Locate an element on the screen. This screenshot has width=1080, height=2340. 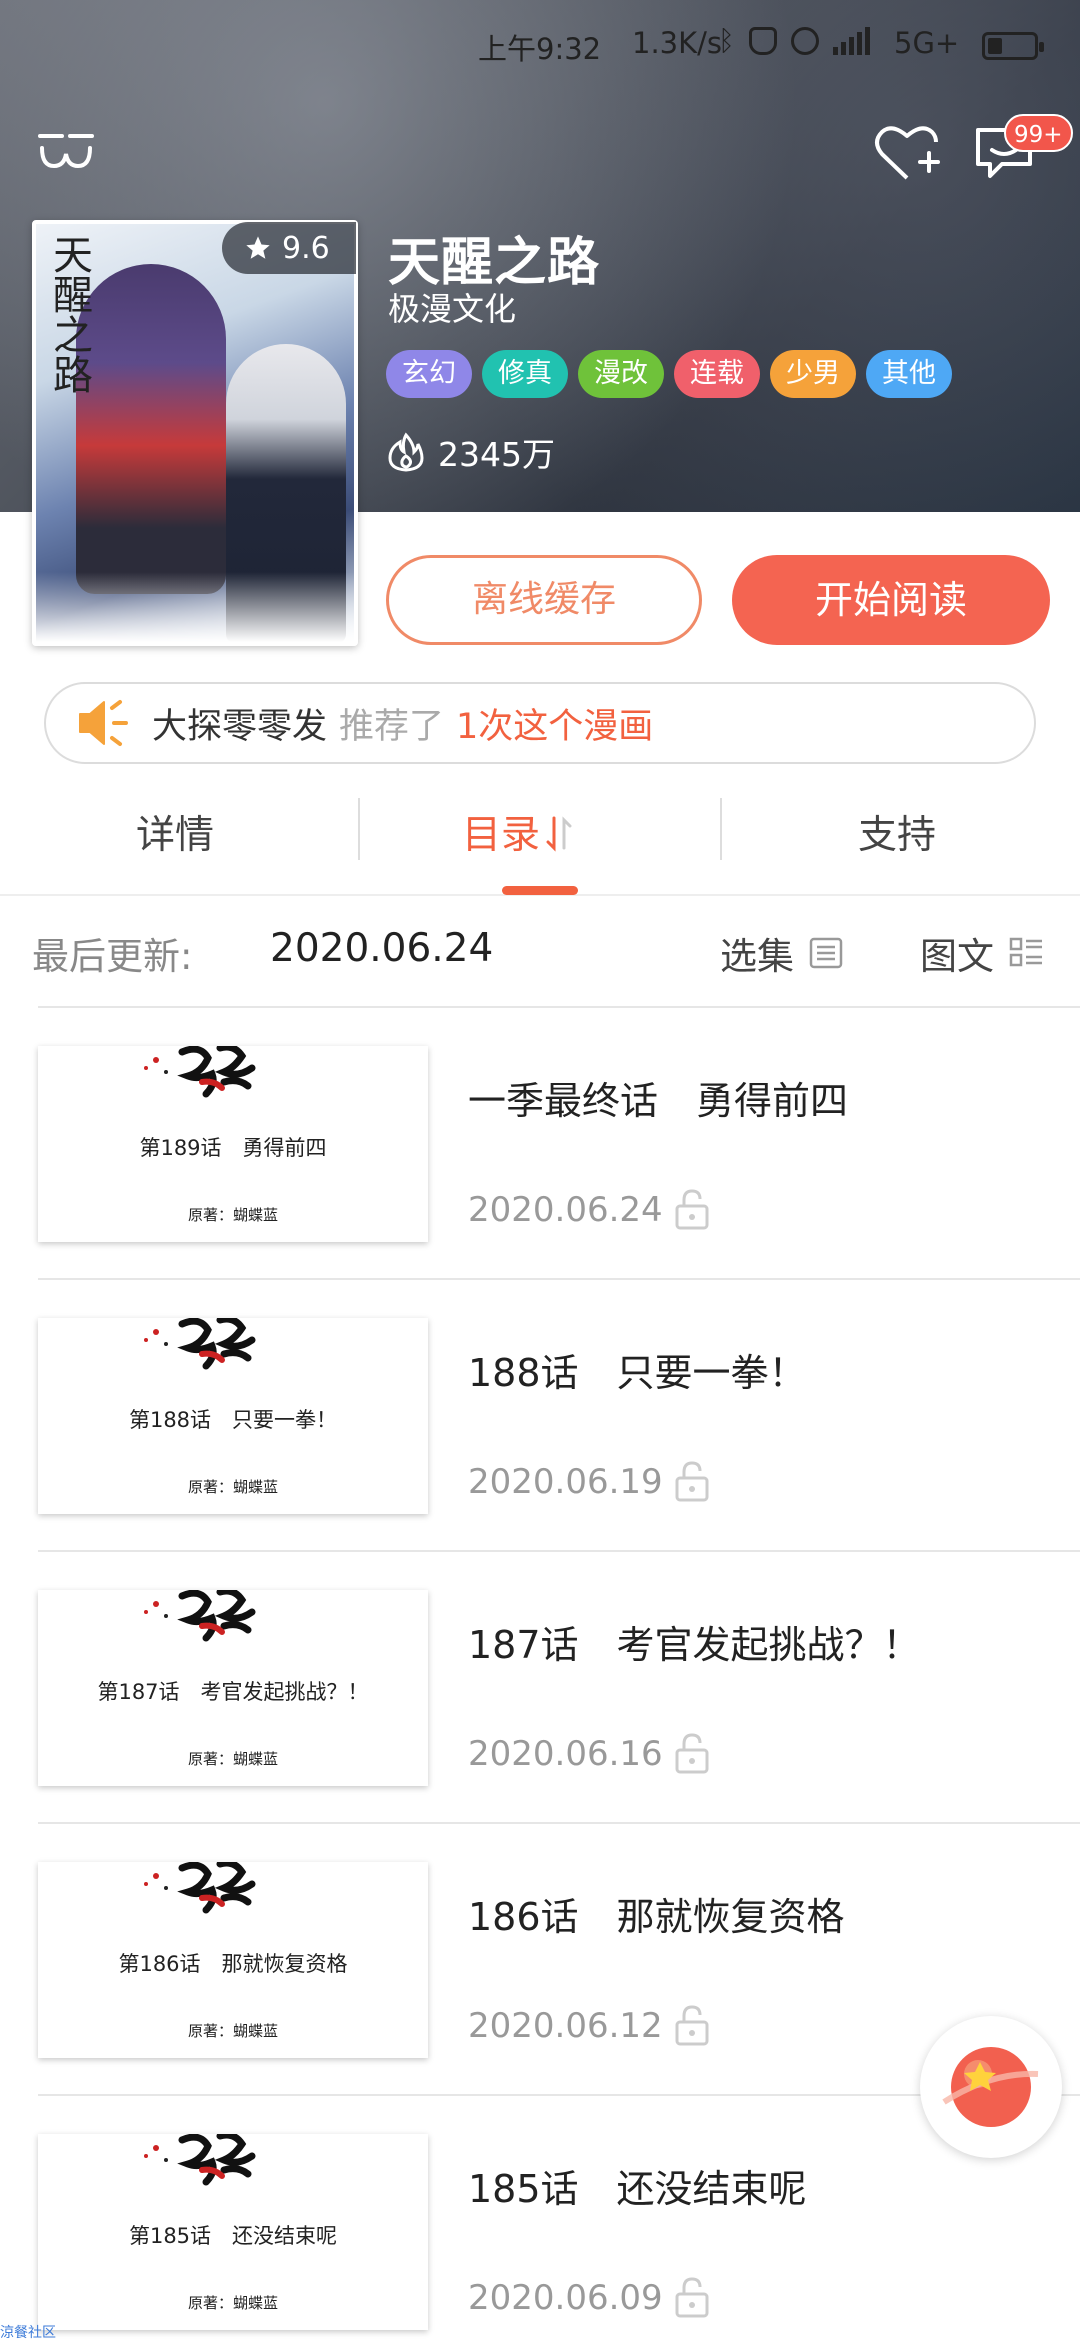
battery-icon is located at coordinates (1013, 46).